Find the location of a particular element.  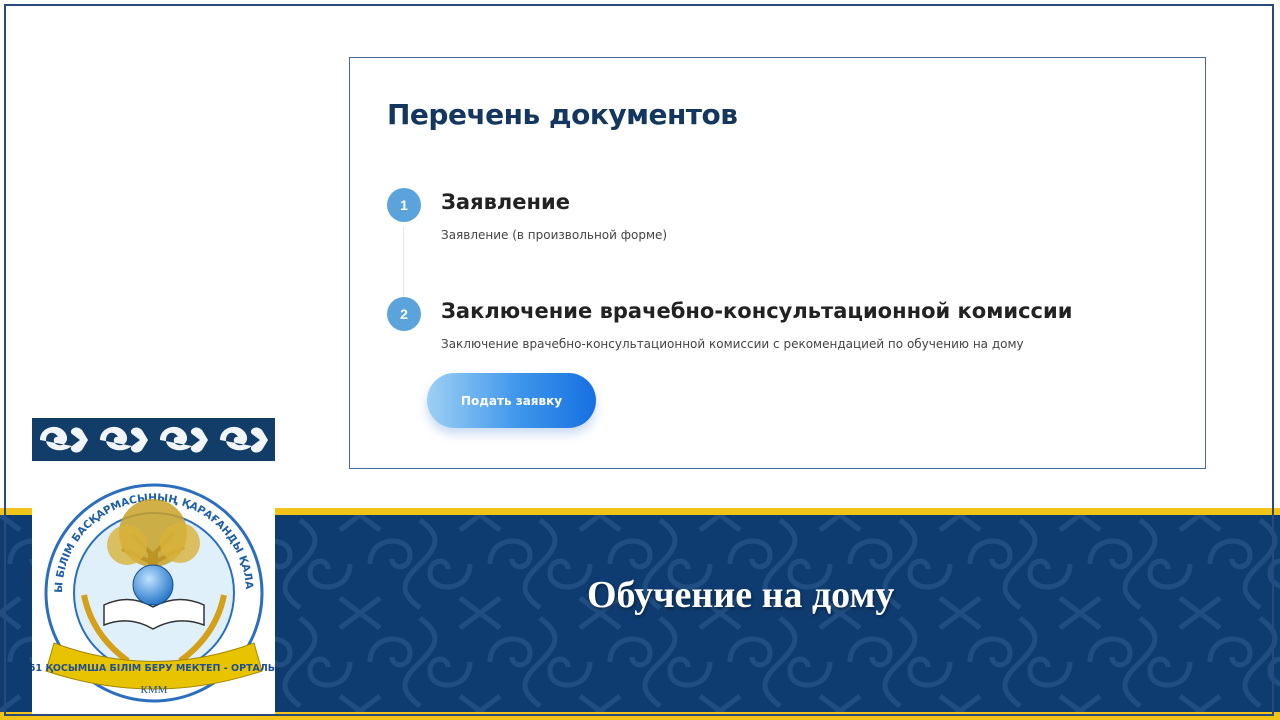

step-title: Заявление is located at coordinates (505, 202).